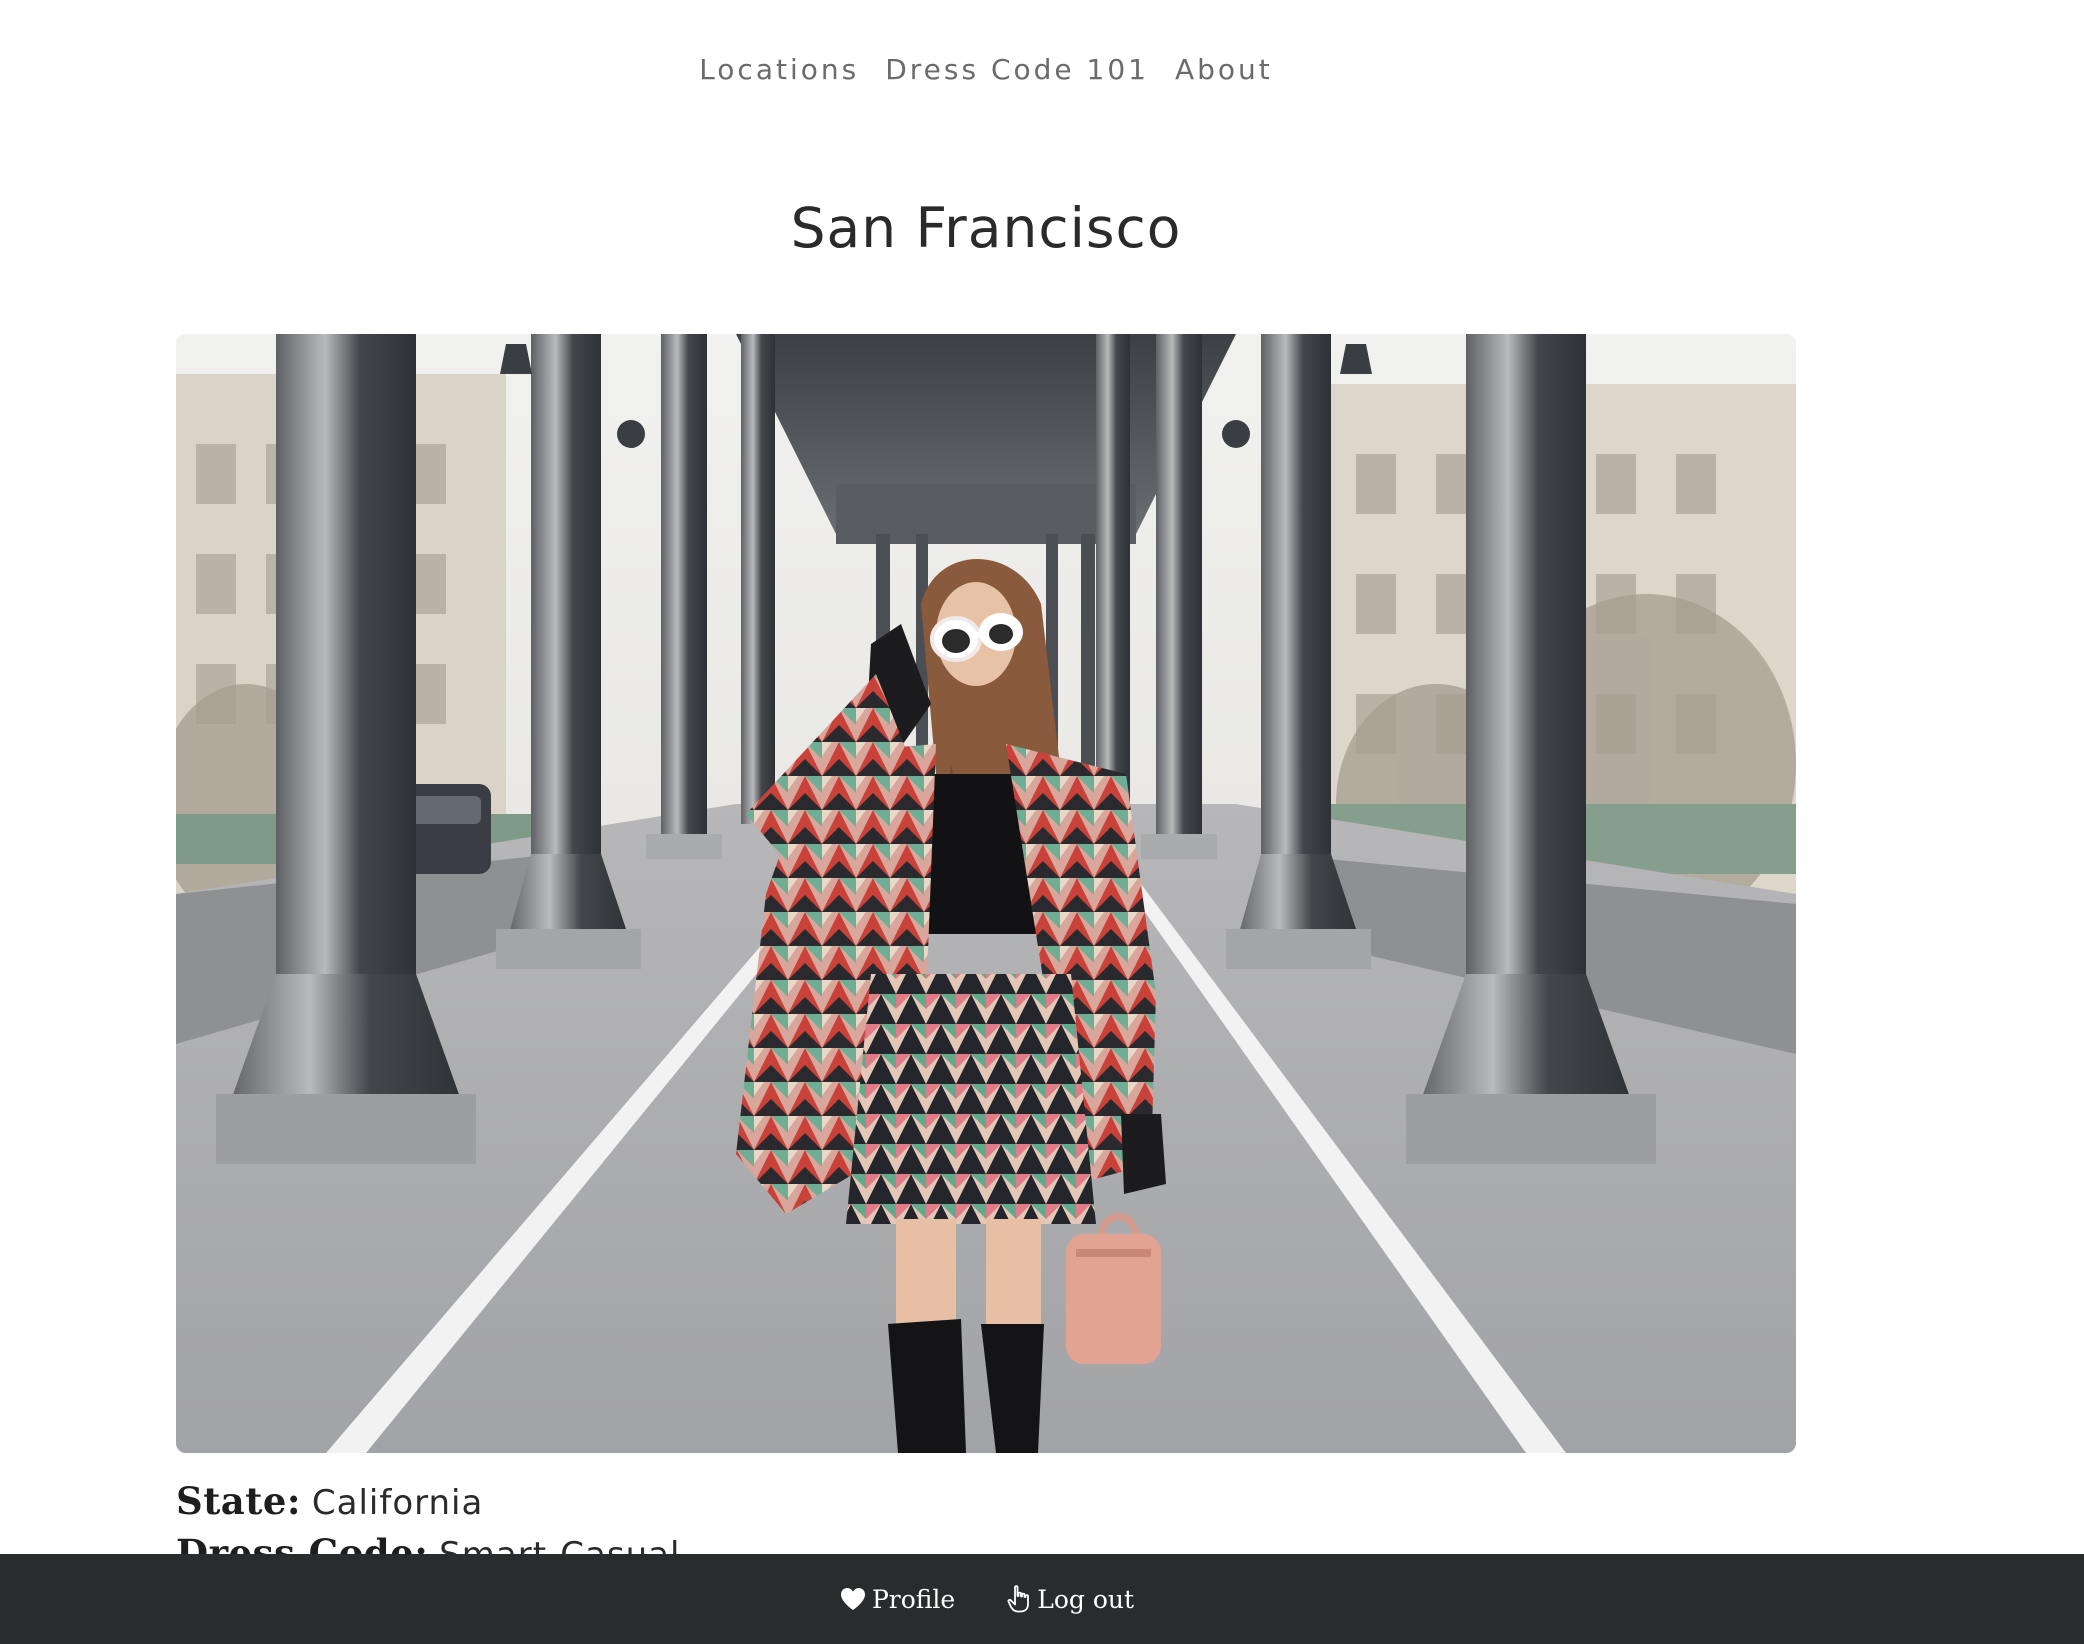  What do you see at coordinates (986, 1502) in the screenshot?
I see `state-row: State: California` at bounding box center [986, 1502].